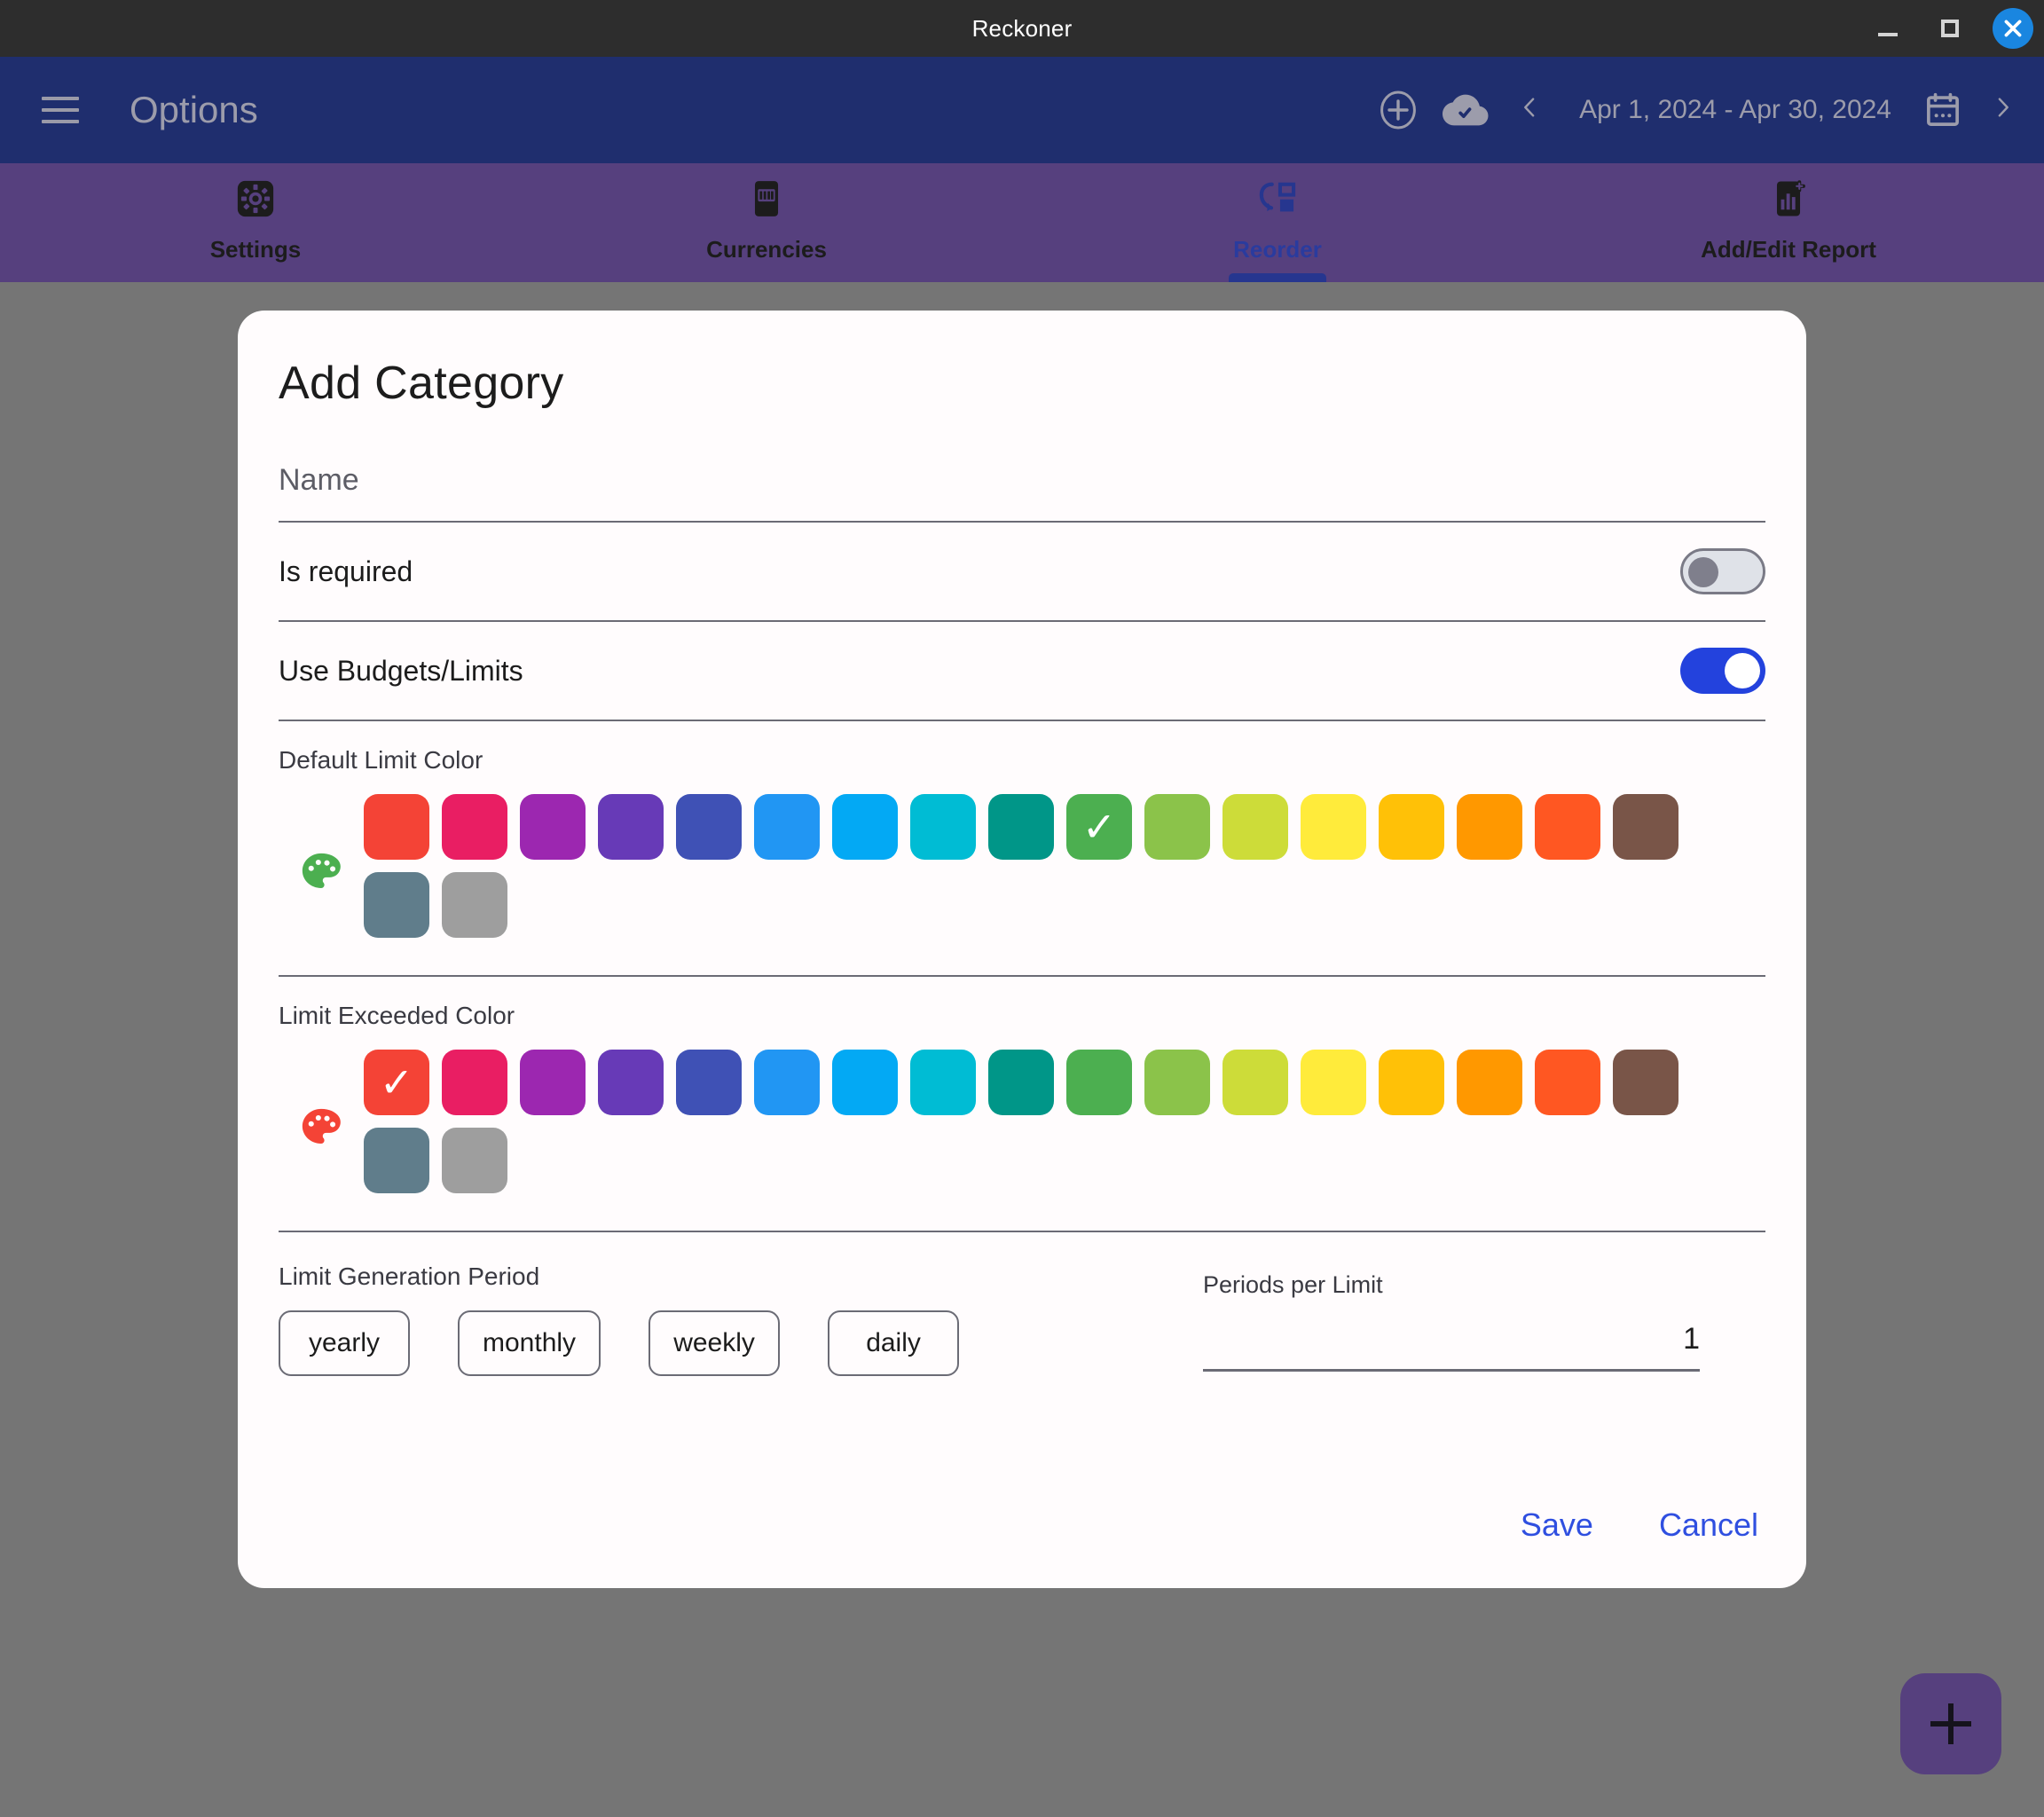 The image size is (2044, 1817). Describe the element at coordinates (1277, 249) in the screenshot. I see `tab-label: Reorder` at that location.